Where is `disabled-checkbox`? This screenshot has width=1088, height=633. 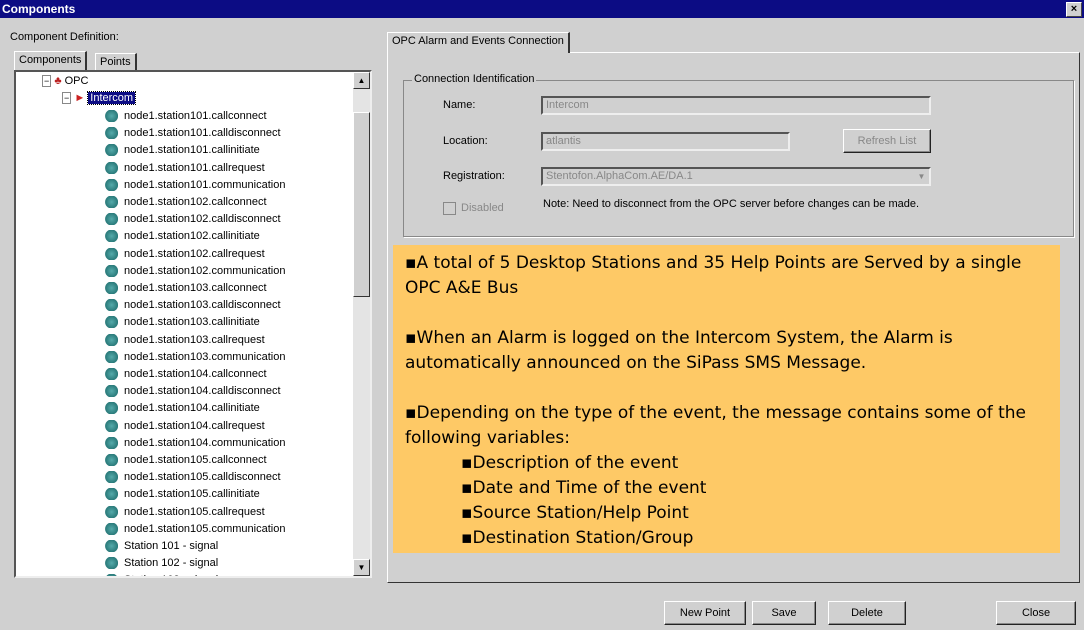 disabled-checkbox is located at coordinates (449, 208).